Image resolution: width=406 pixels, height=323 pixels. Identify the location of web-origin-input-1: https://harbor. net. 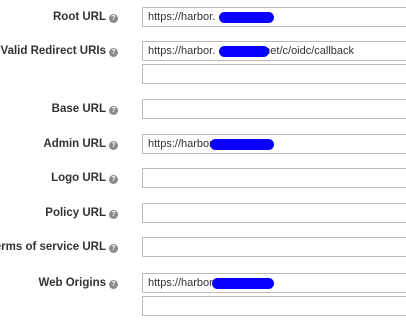
(274, 283).